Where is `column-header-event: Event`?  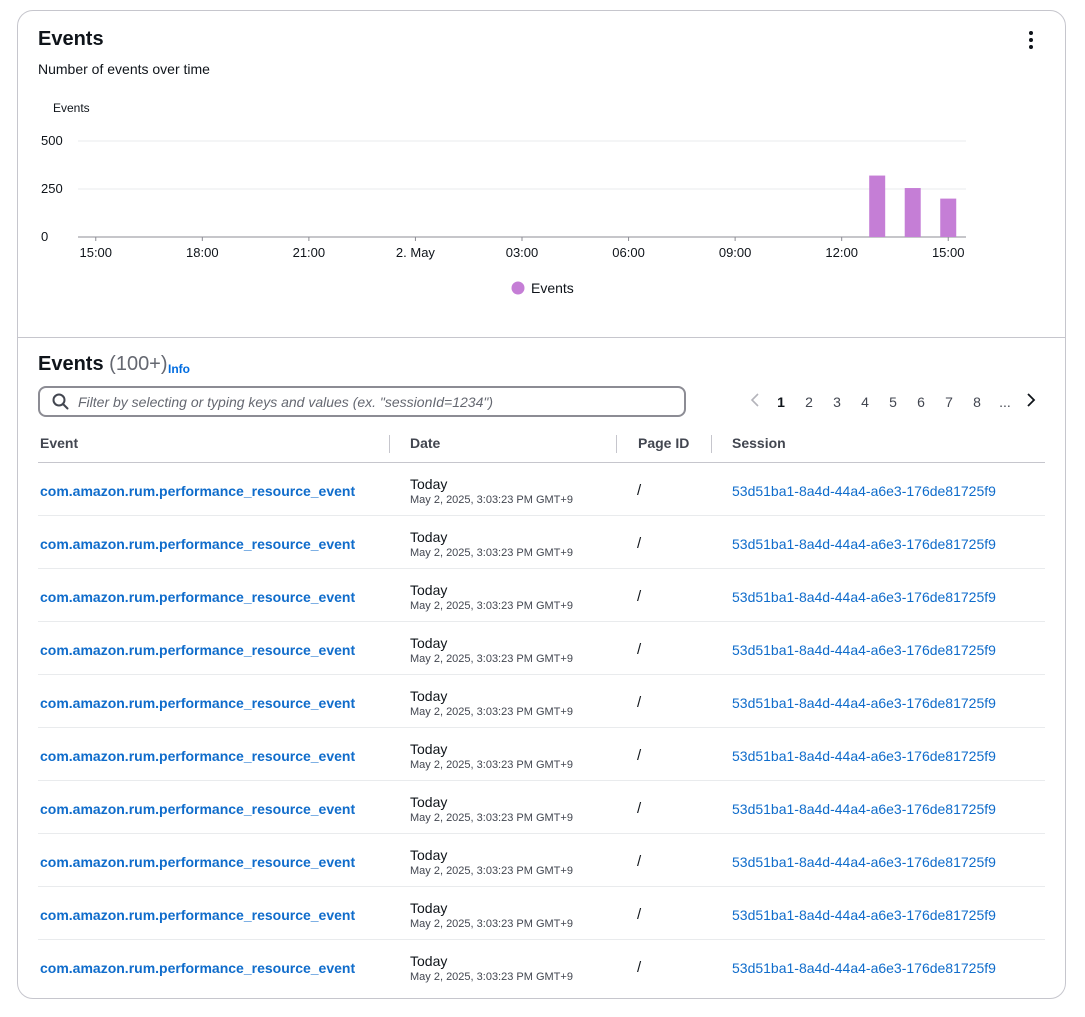 column-header-event: Event is located at coordinates (59, 443).